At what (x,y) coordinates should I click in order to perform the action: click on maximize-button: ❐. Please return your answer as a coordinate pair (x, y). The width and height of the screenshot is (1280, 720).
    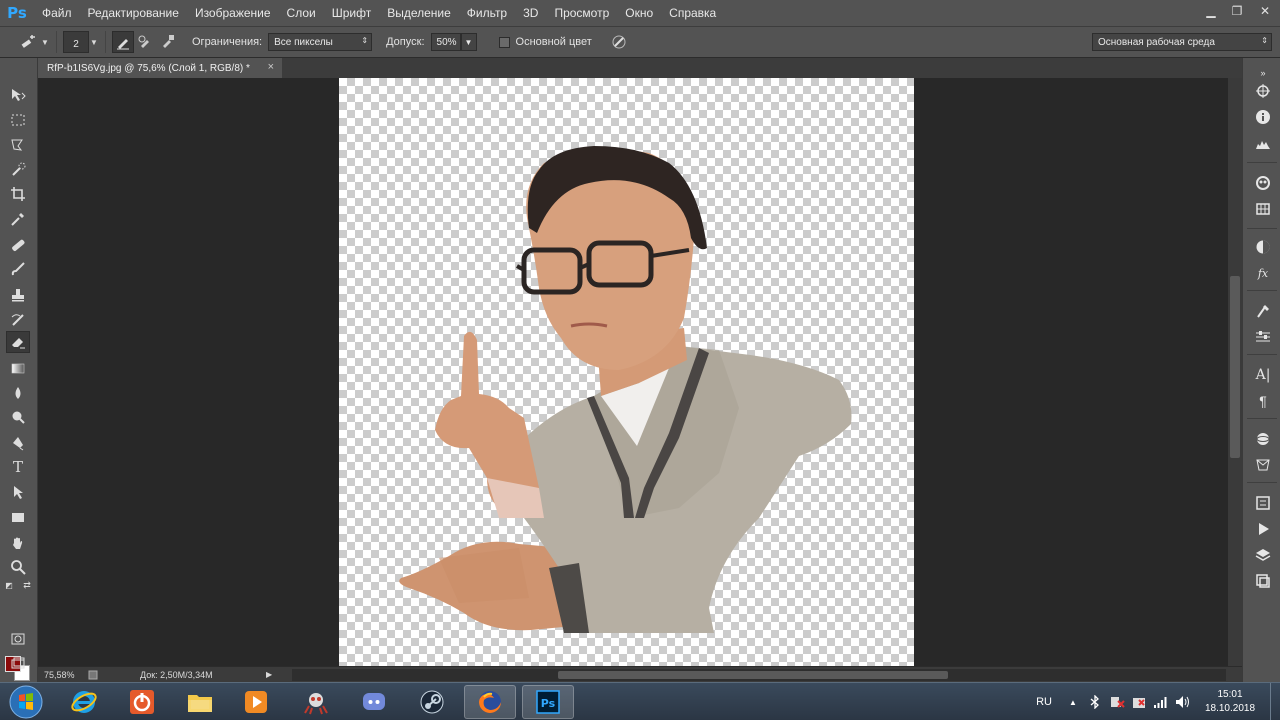
    Looking at the image, I should click on (1237, 11).